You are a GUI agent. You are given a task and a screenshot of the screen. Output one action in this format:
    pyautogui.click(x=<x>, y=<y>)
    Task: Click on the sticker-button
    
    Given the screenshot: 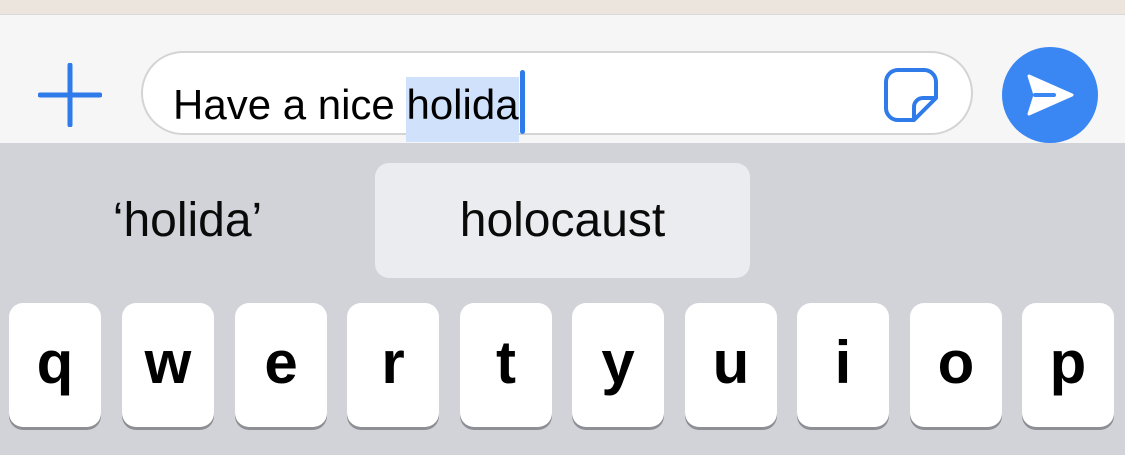 What is the action you would take?
    pyautogui.click(x=911, y=95)
    